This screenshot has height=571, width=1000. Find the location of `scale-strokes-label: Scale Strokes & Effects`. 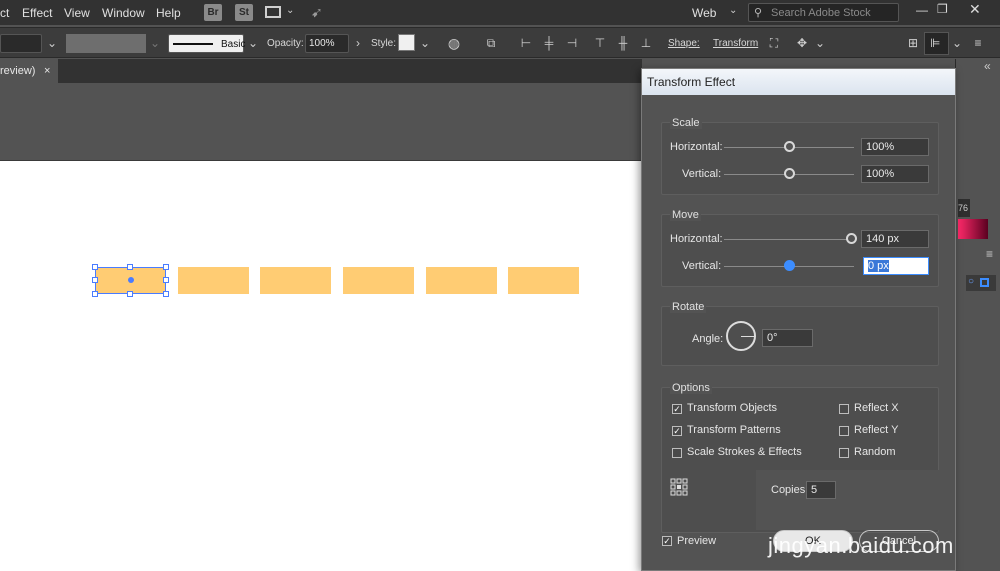

scale-strokes-label: Scale Strokes & Effects is located at coordinates (744, 452).